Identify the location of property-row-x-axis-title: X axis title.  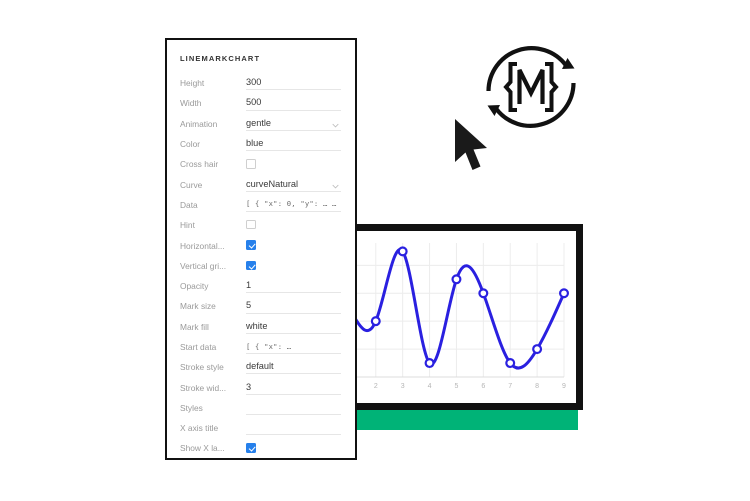
(261, 428).